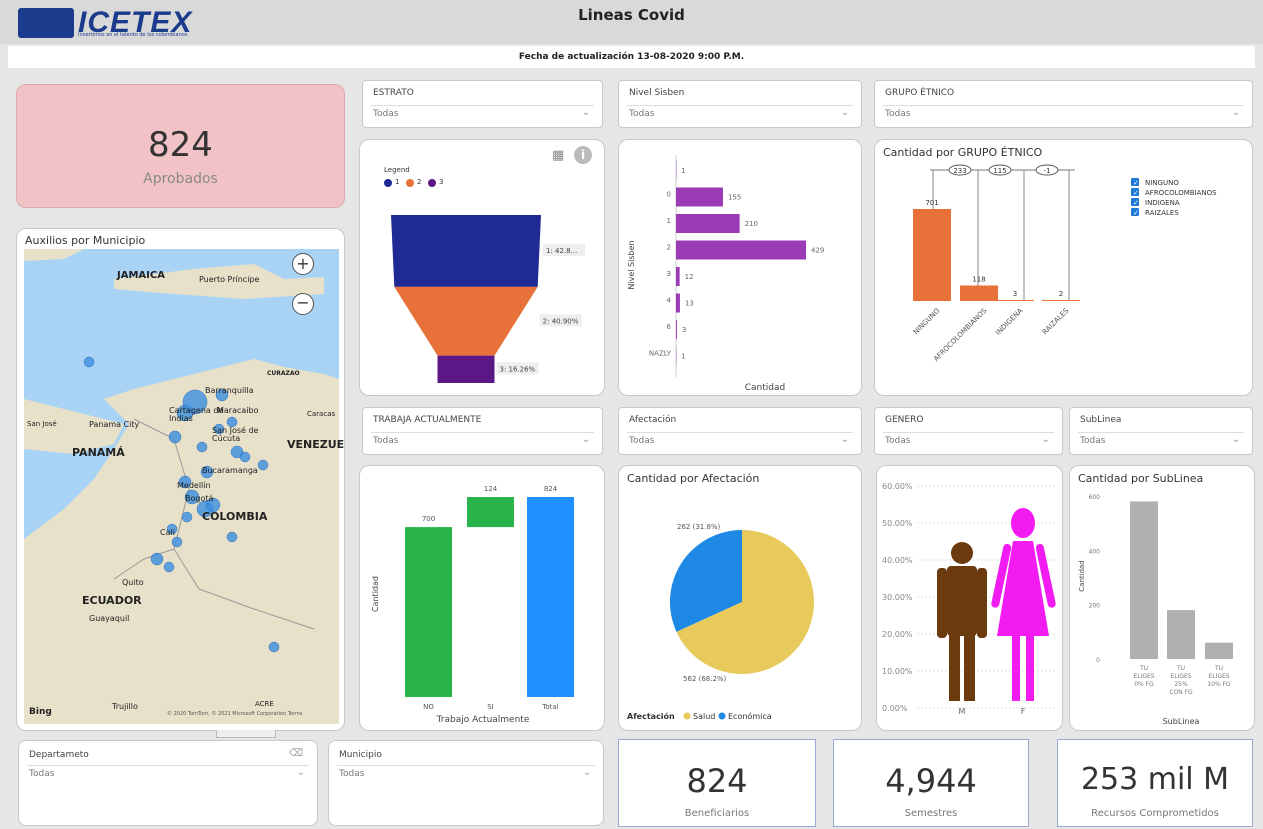 The height and width of the screenshot is (829, 1263). What do you see at coordinates (751, 224) in the screenshot?
I see `data-label: 210` at bounding box center [751, 224].